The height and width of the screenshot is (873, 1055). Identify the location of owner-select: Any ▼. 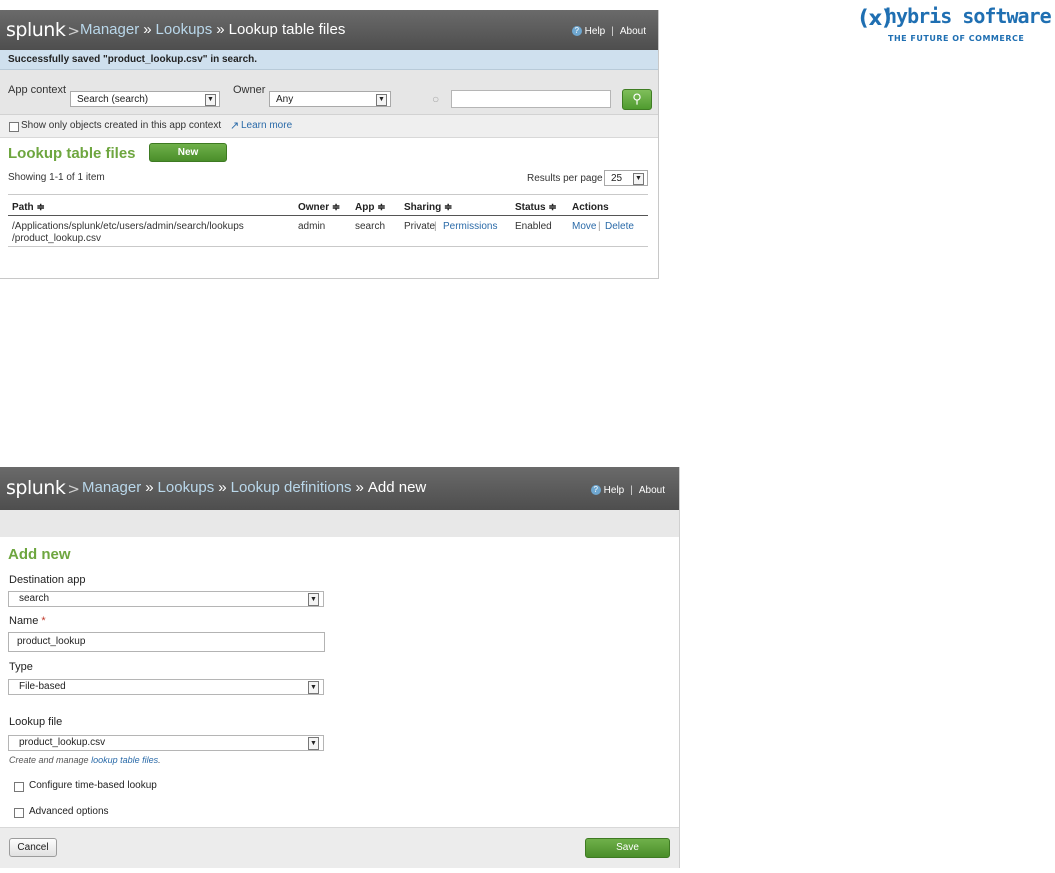
(330, 99).